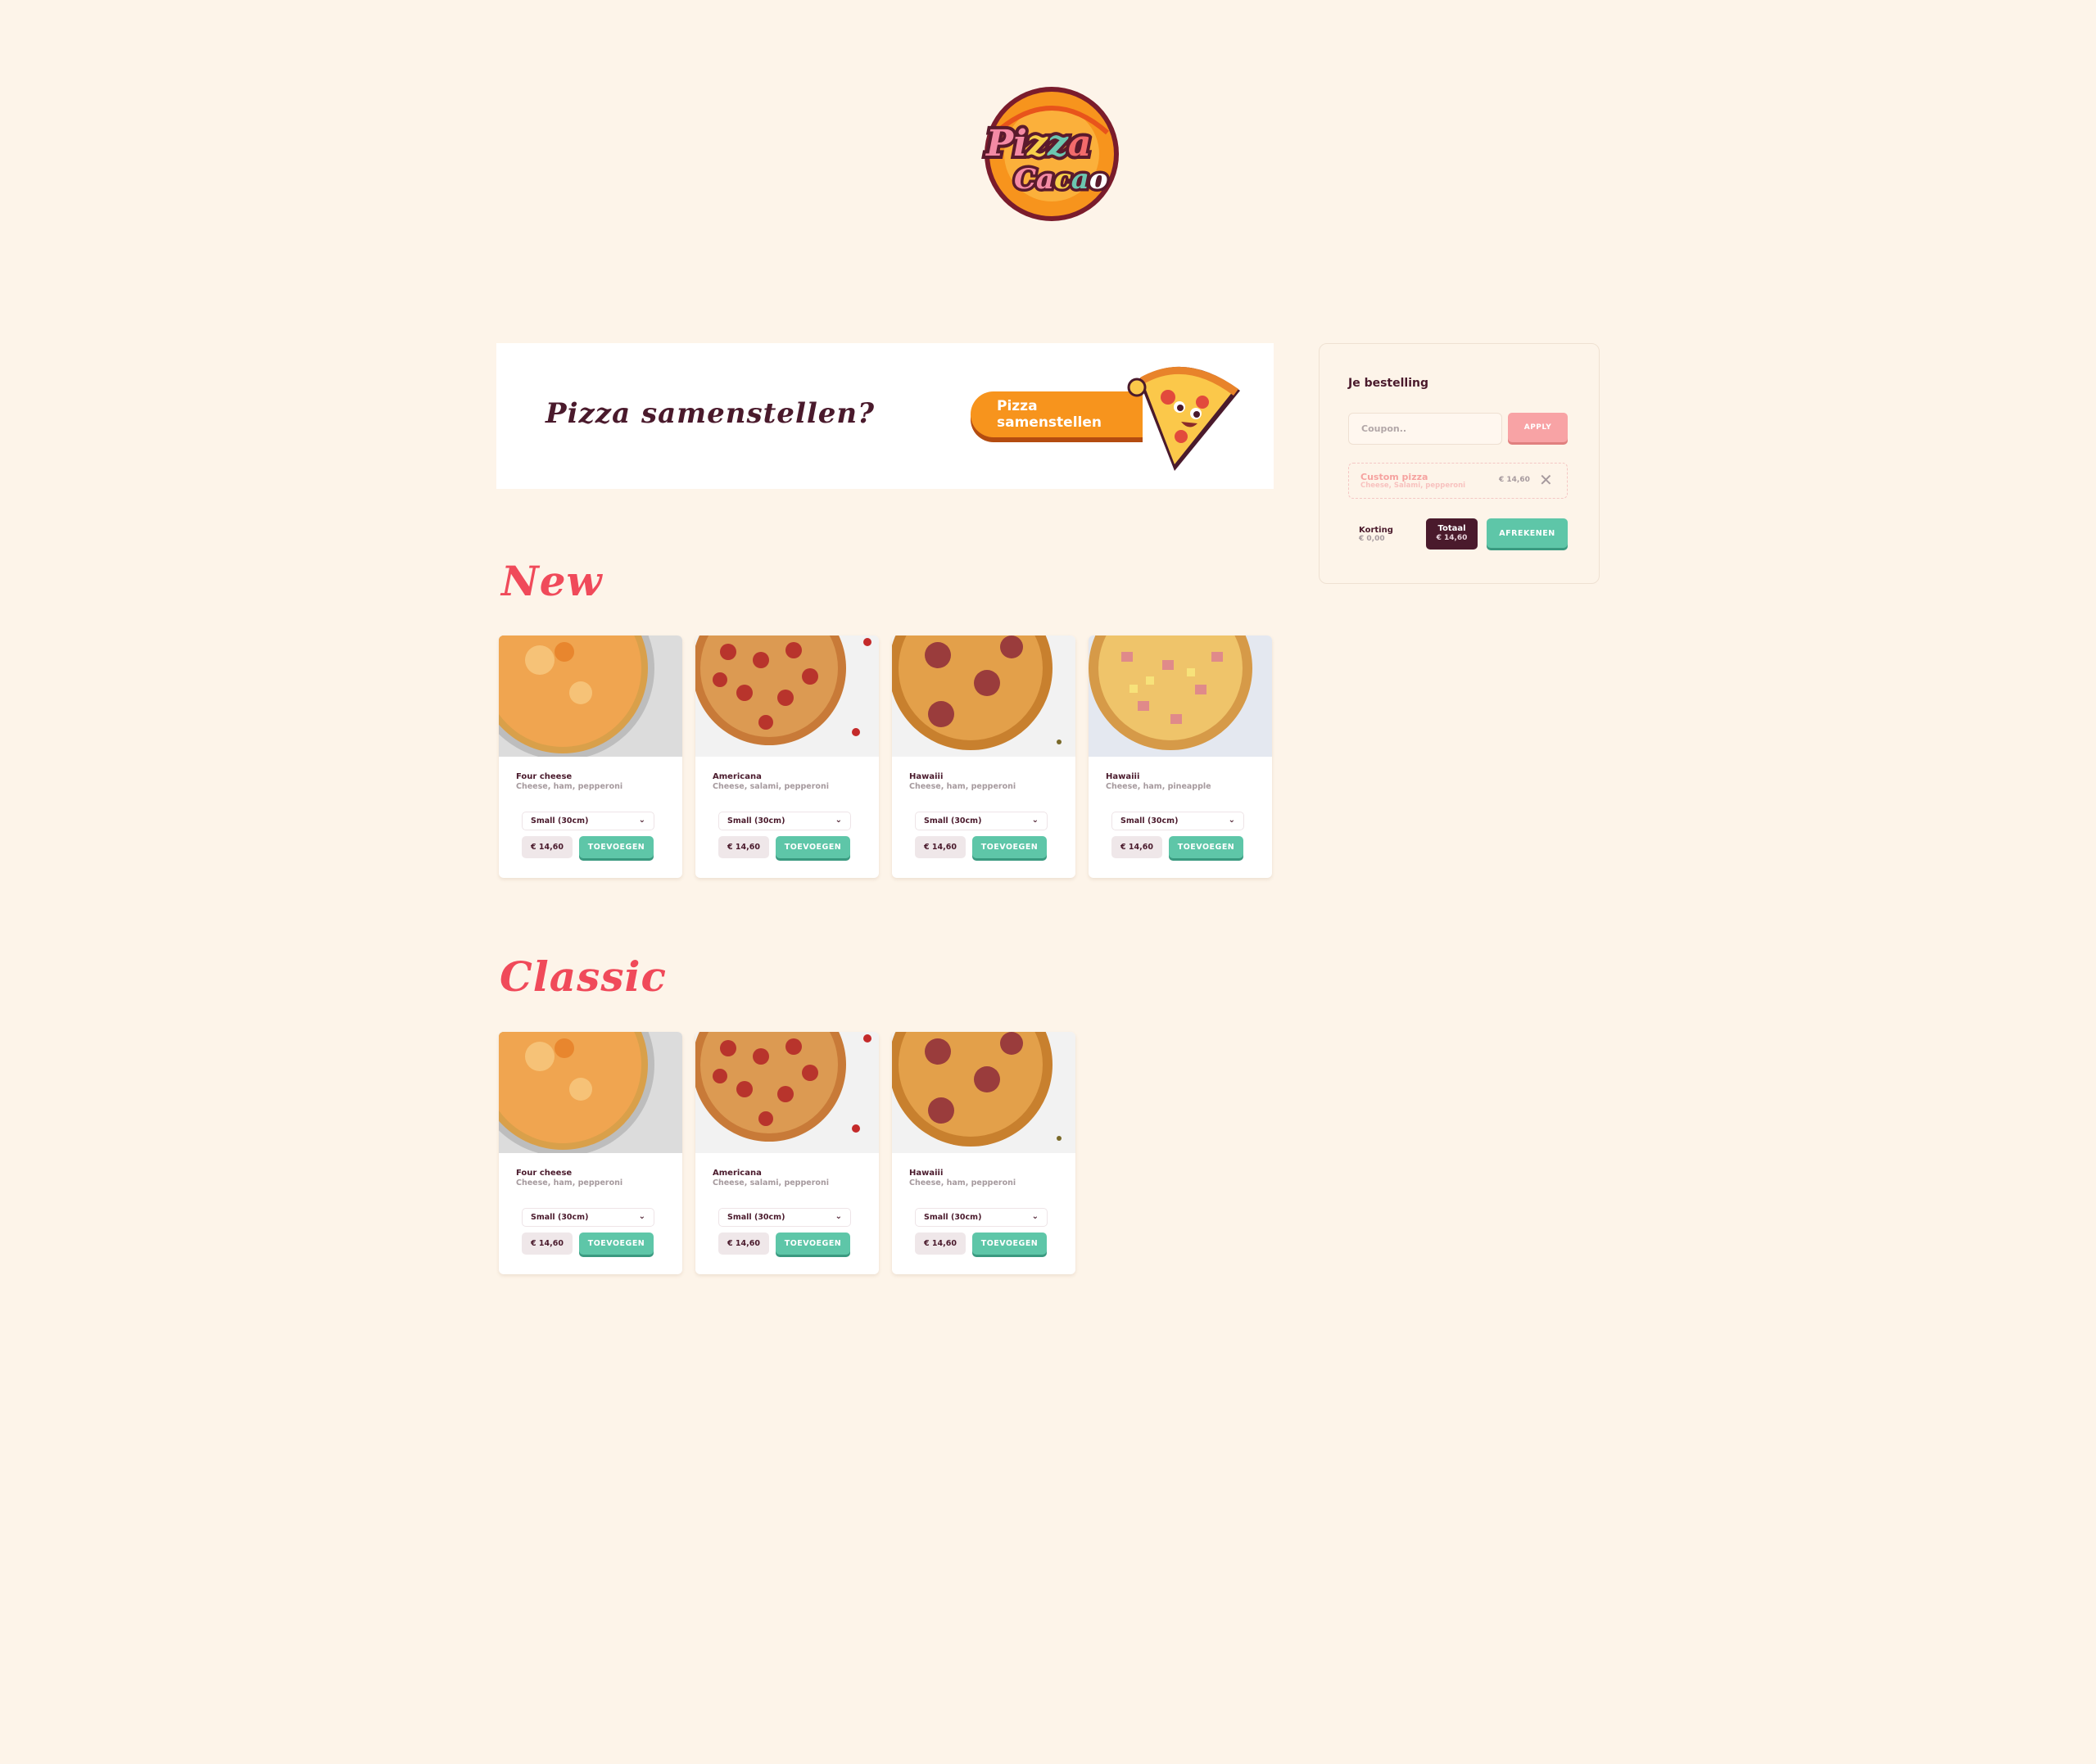 The image size is (2096, 1764). What do you see at coordinates (1372, 539) in the screenshot?
I see `discount-value: € 0,00` at bounding box center [1372, 539].